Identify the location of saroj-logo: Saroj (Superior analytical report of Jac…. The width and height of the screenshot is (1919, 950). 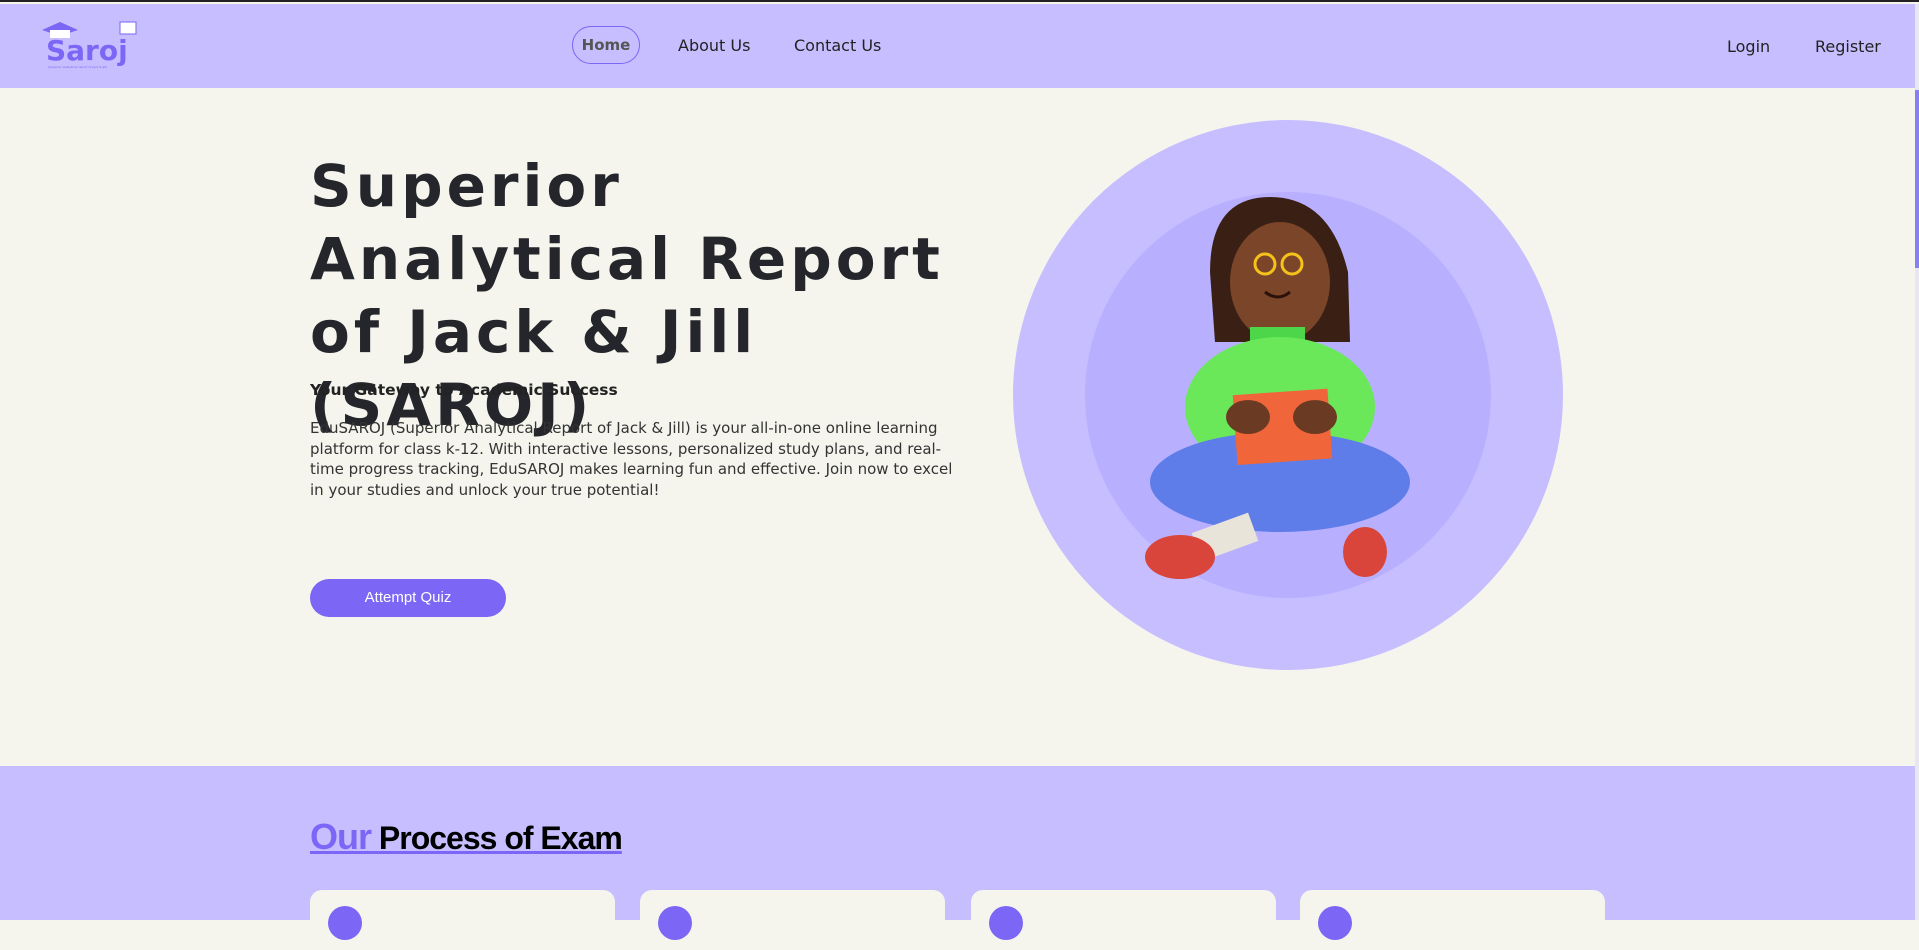
(92, 46).